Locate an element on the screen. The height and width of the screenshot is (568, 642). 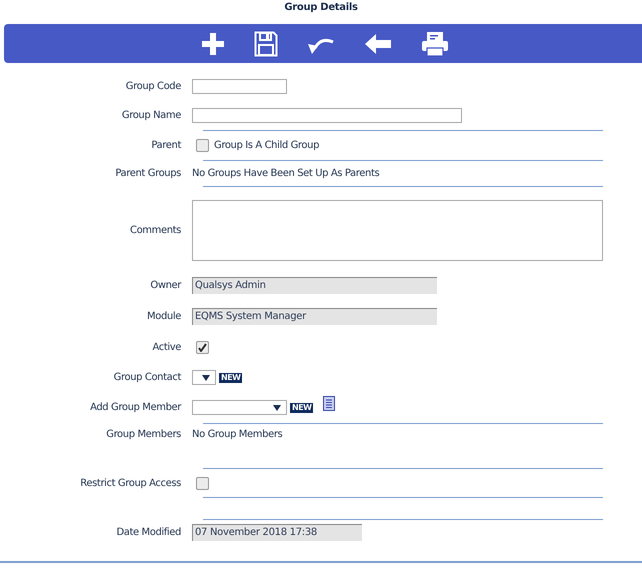
field-label: Group Name is located at coordinates (151, 115).